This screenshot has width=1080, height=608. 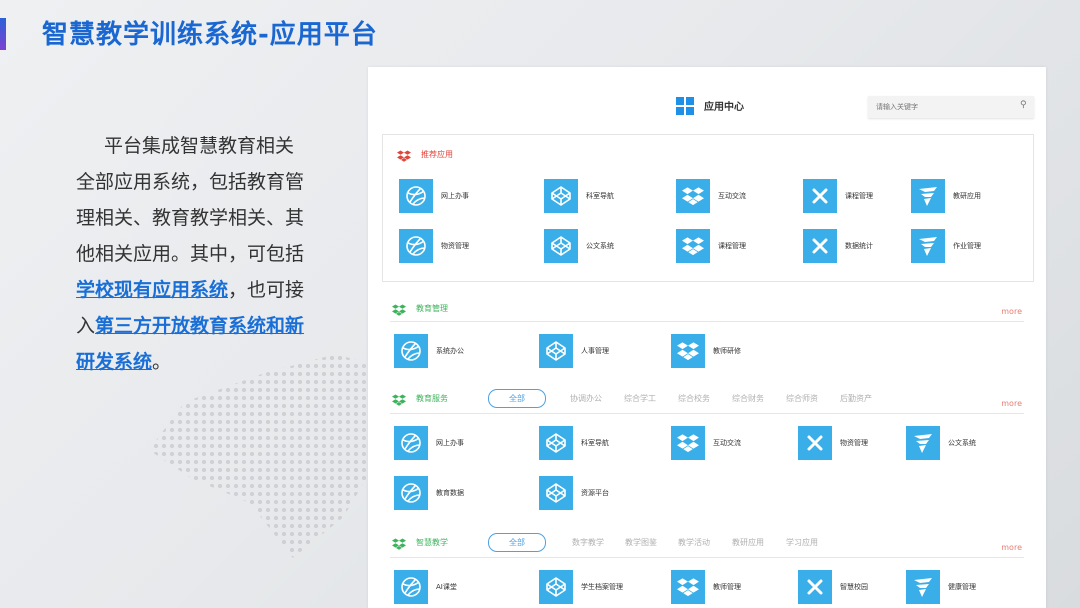 What do you see at coordinates (856, 398) in the screenshot?
I see `tab-logistics-assets: 后勤资产` at bounding box center [856, 398].